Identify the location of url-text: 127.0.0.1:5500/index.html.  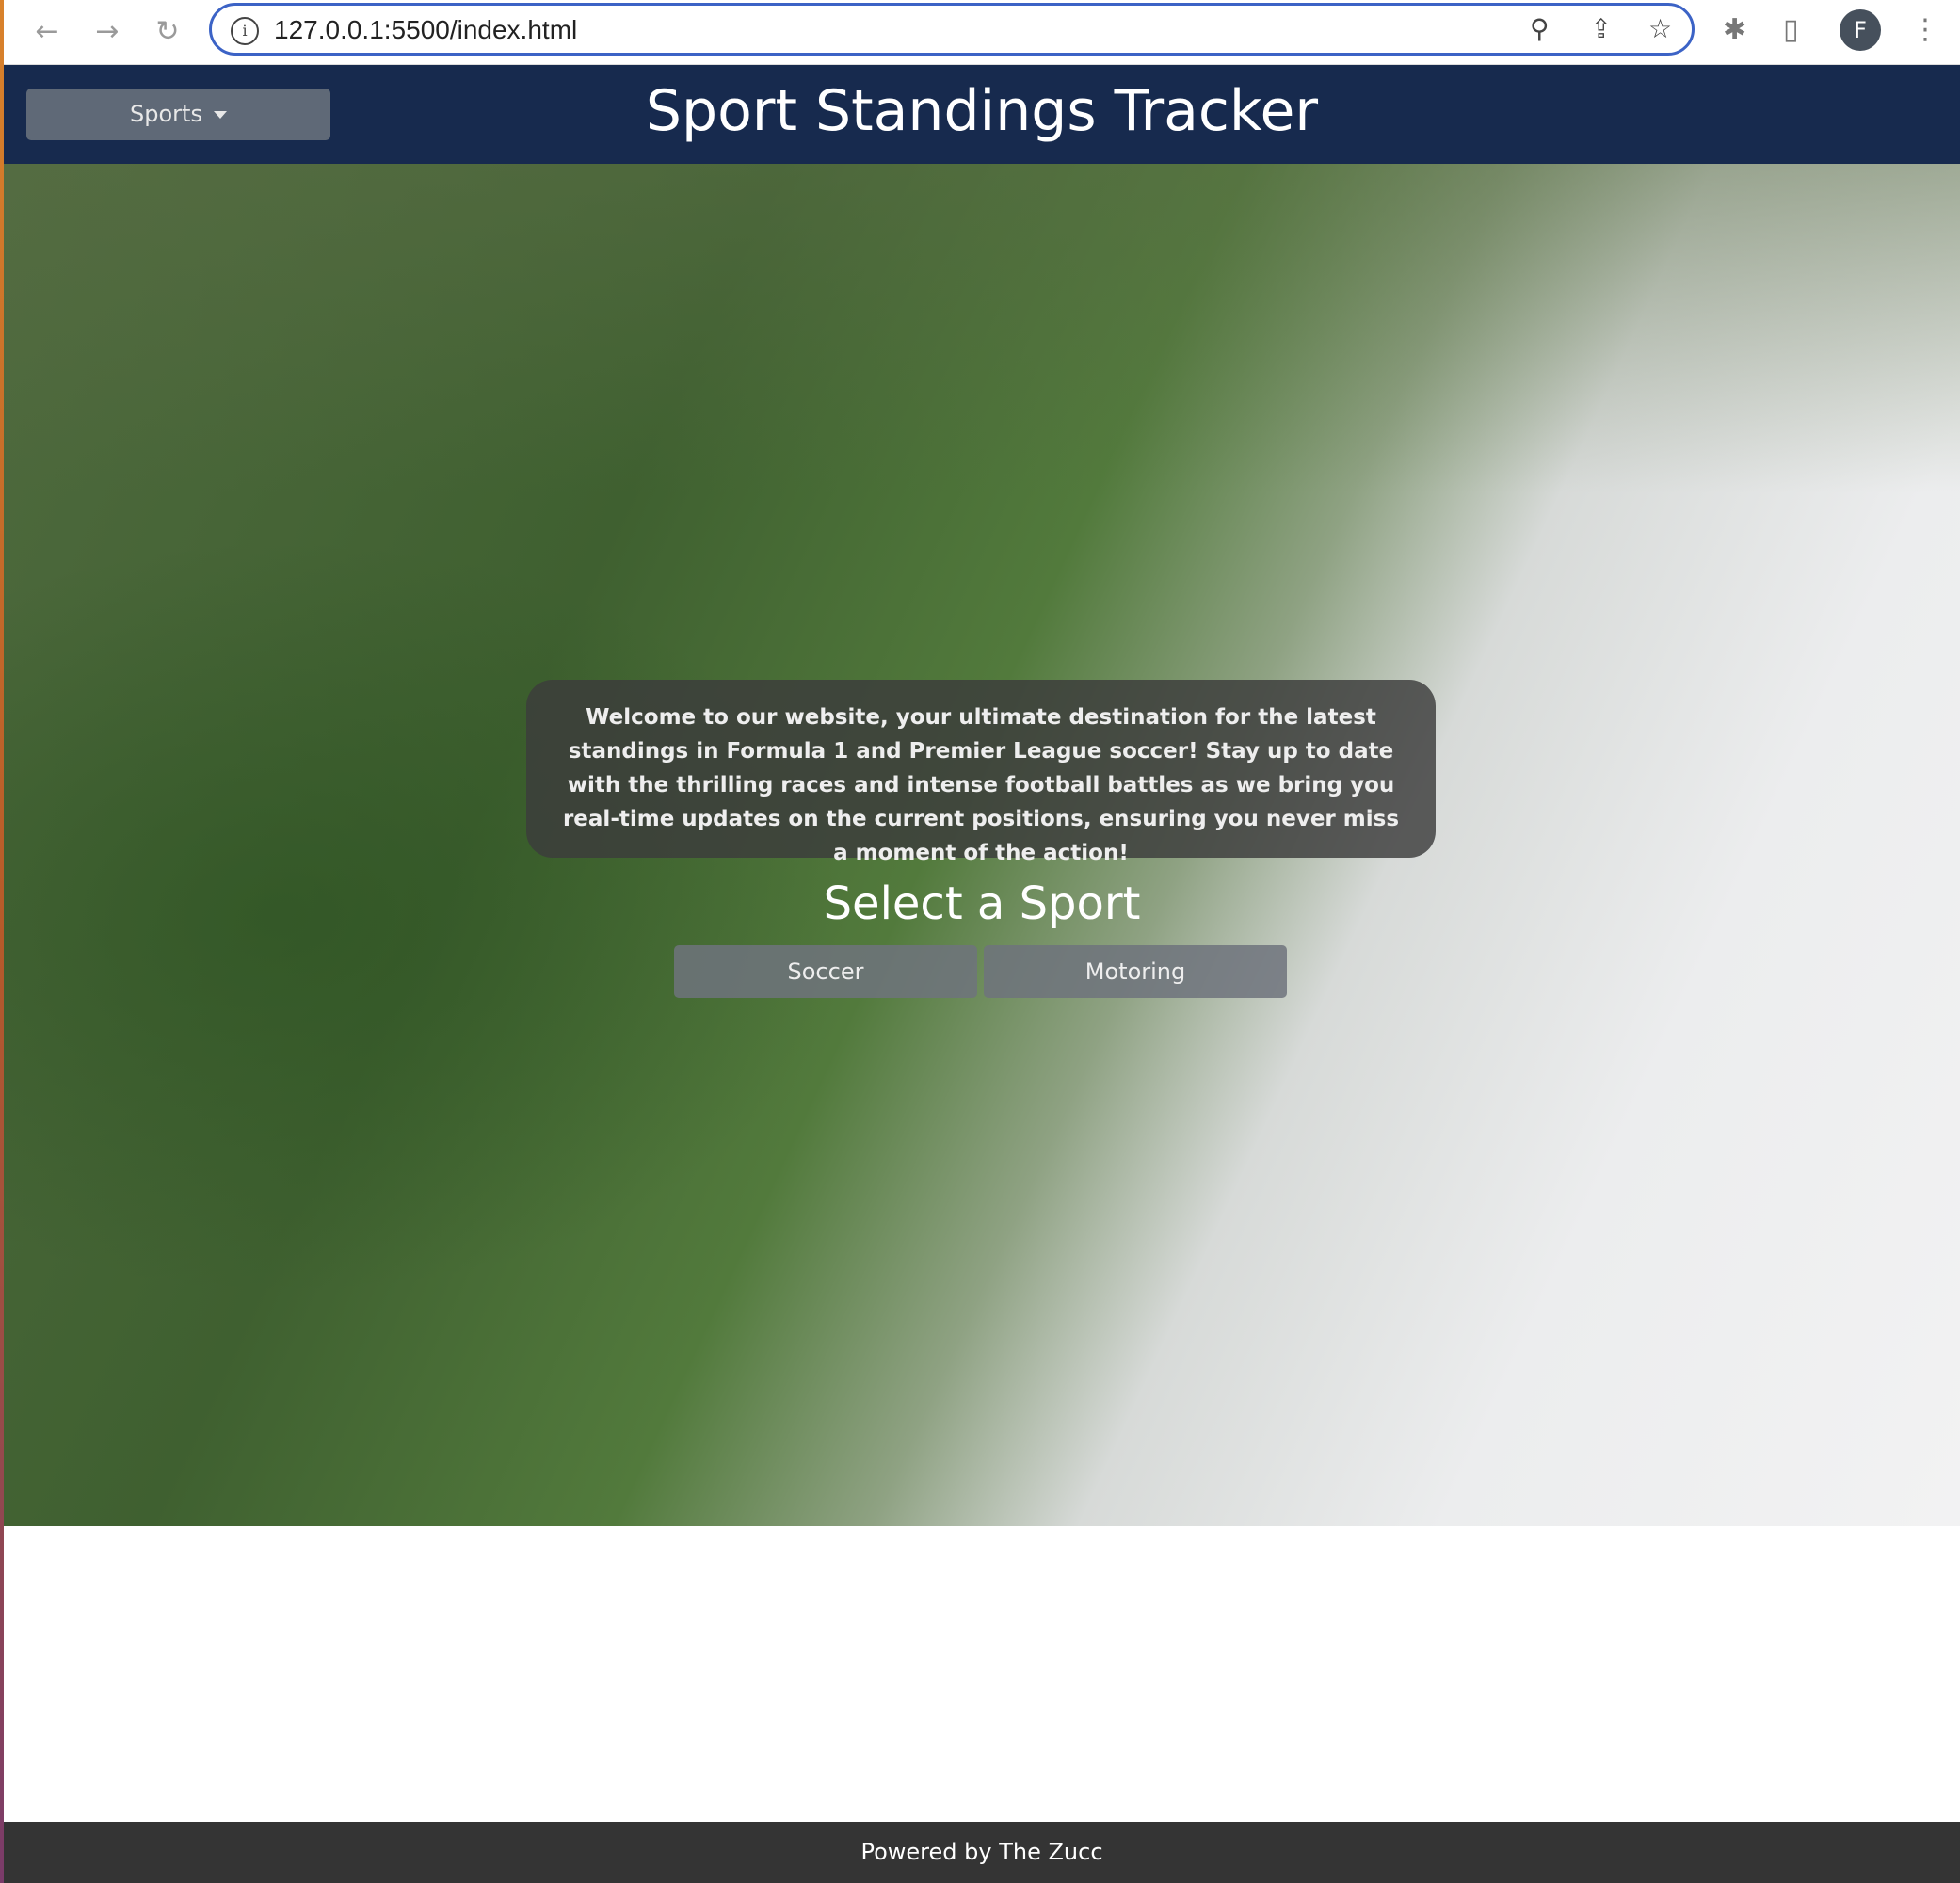
(425, 30).